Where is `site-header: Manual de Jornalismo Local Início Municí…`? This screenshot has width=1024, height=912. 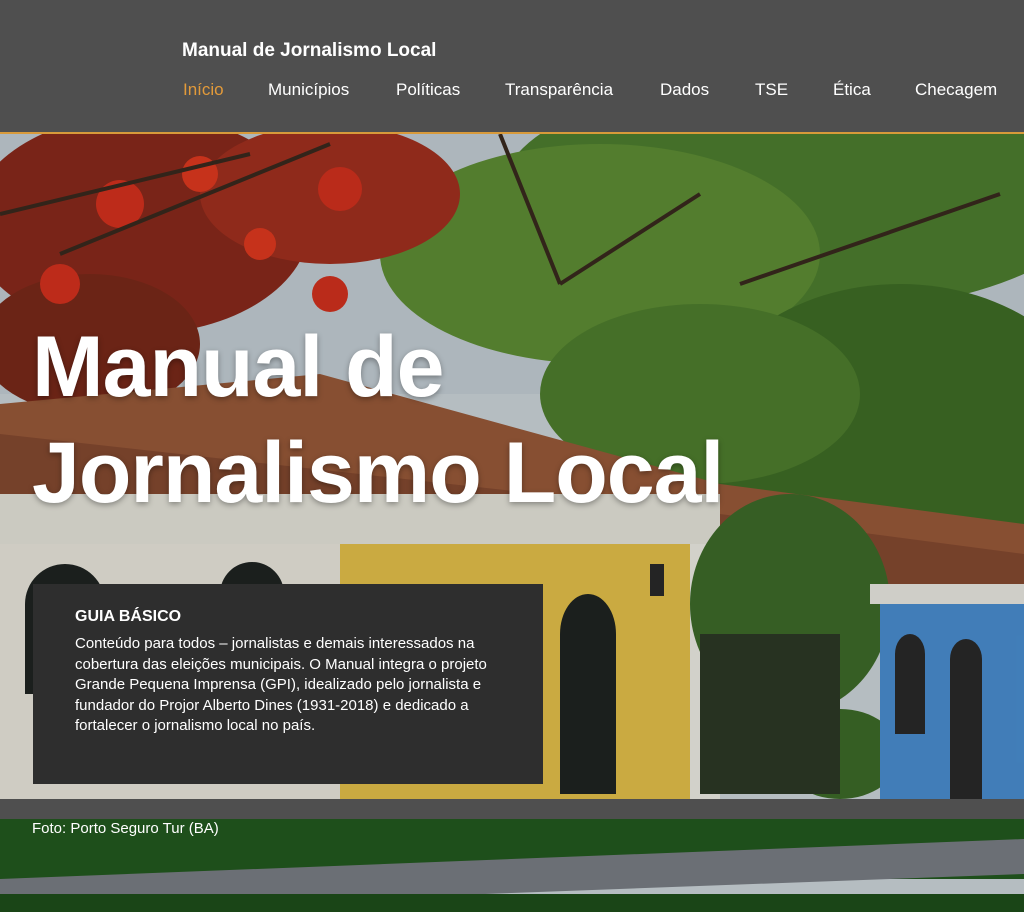
site-header: Manual de Jornalismo Local Início Municí… is located at coordinates (512, 67).